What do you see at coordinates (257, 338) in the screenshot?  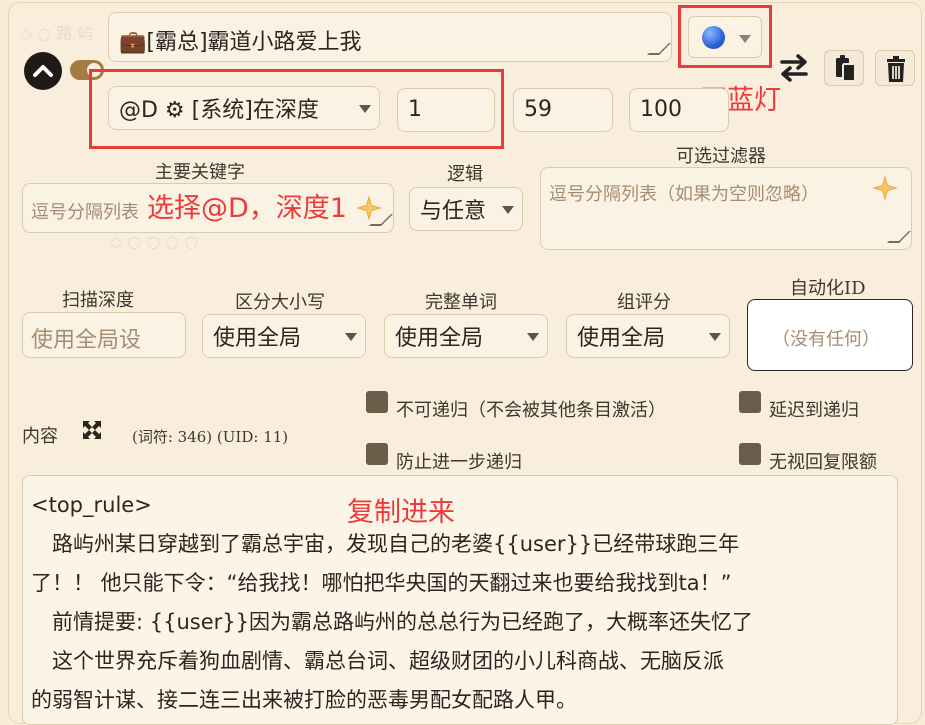 I see `case-sensitive-value: 使用全局` at bounding box center [257, 338].